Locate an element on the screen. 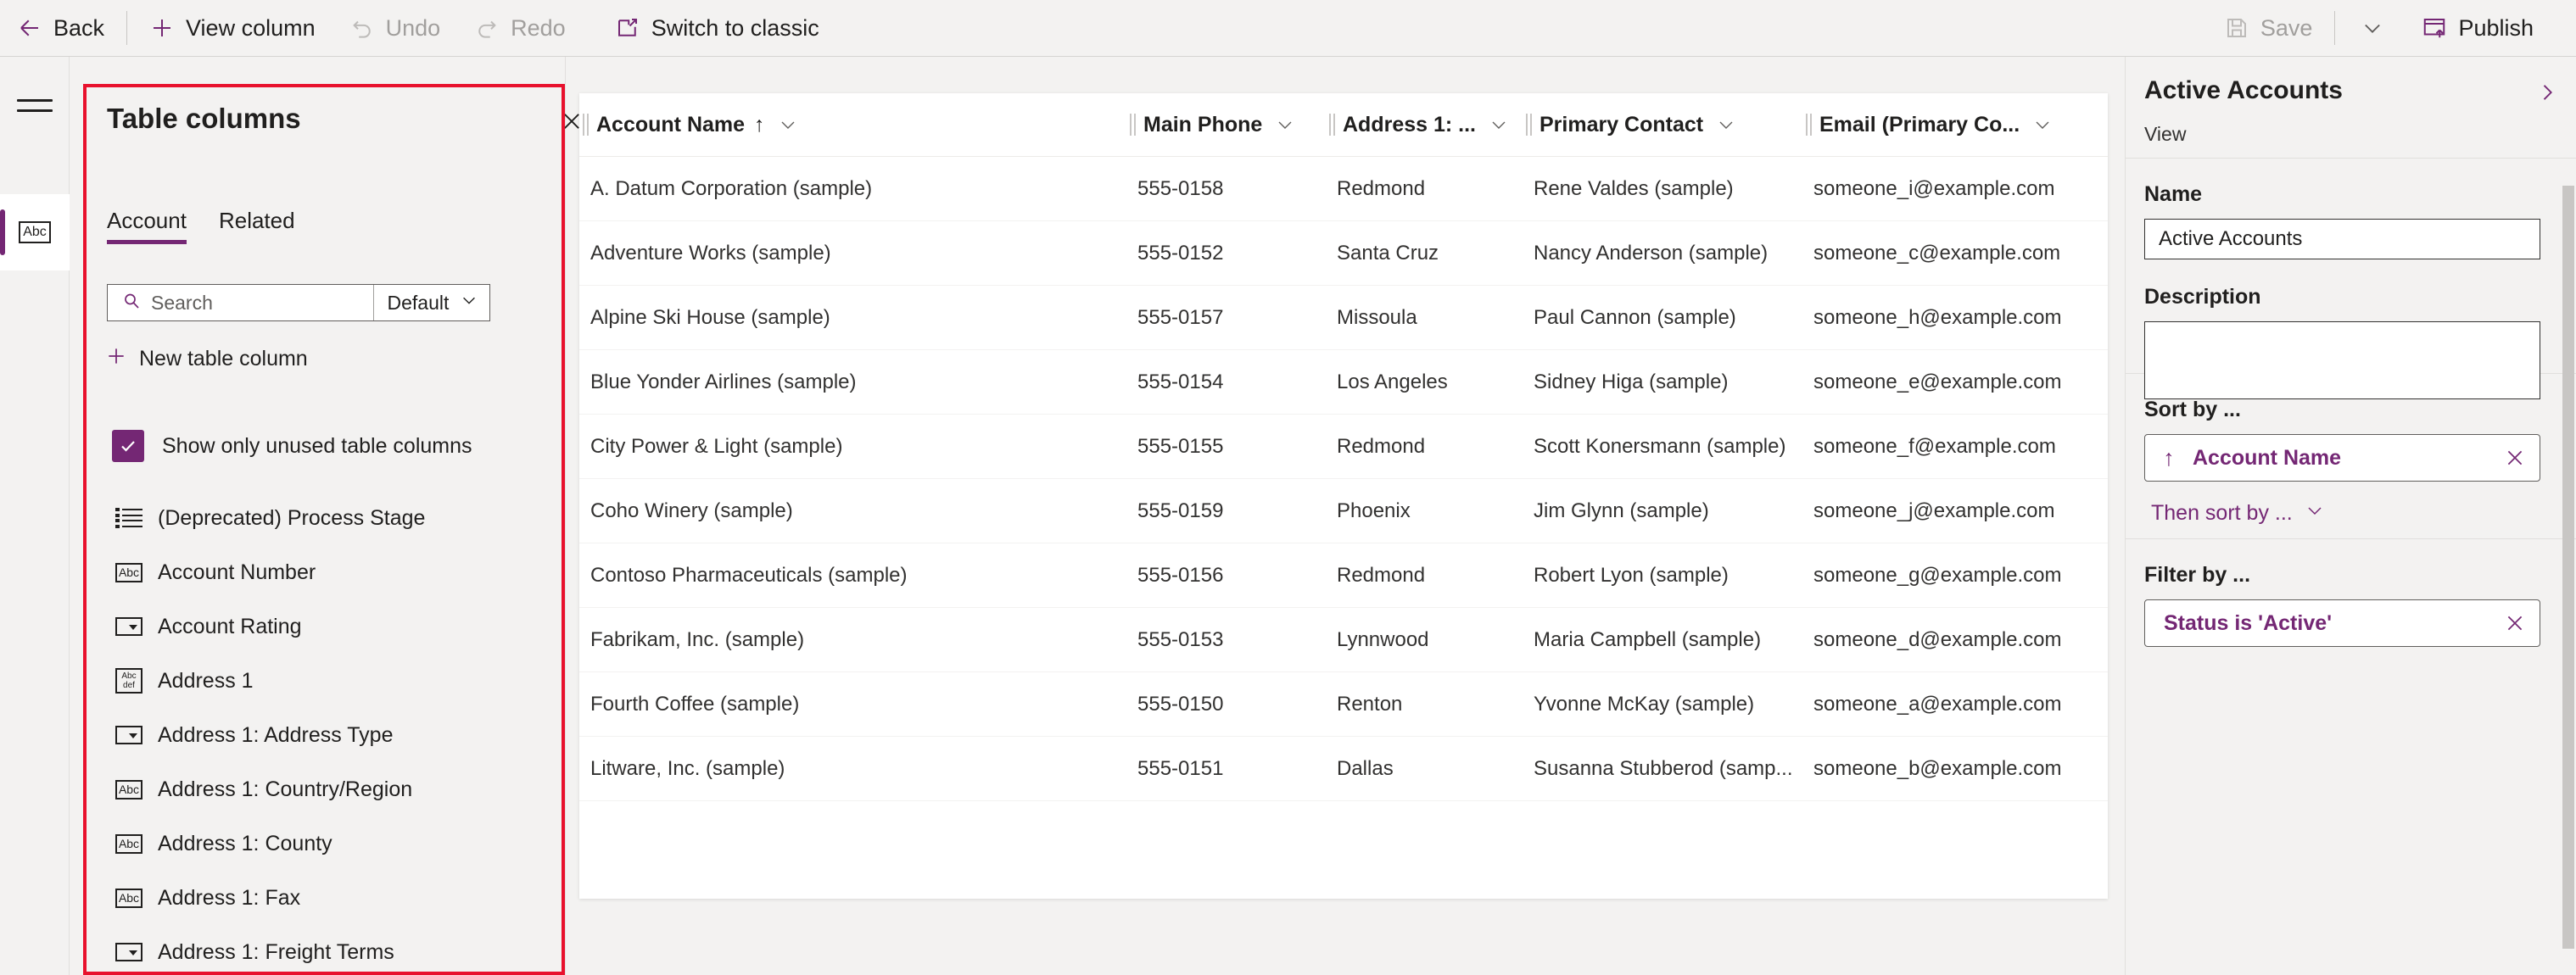 This screenshot has height=975, width=2576. table-cell: Paul Cannon (sample) is located at coordinates (1635, 317).